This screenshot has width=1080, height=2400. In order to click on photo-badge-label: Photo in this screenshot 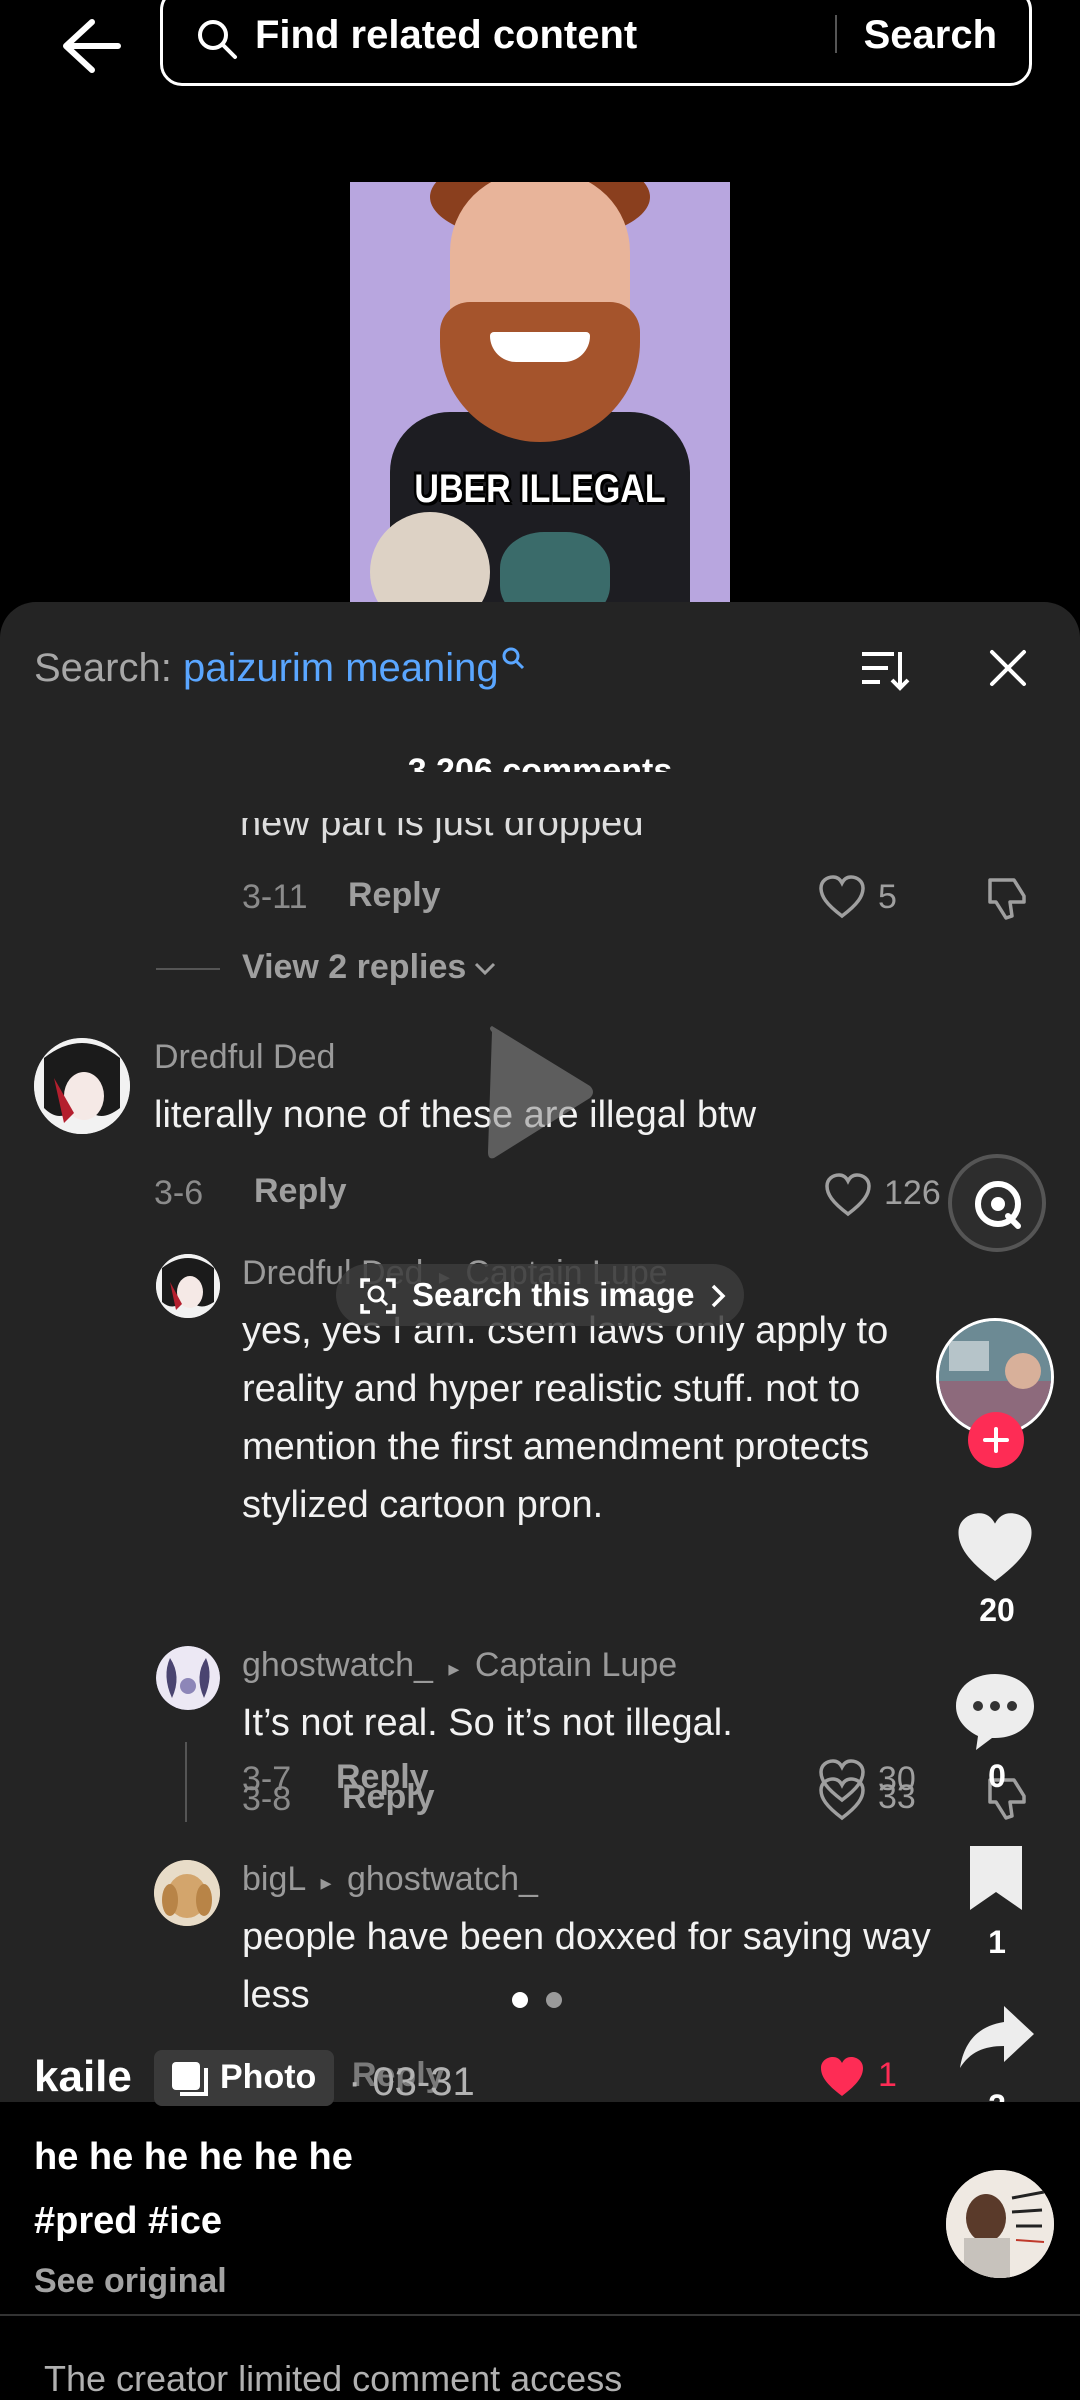, I will do `click(268, 2077)`.